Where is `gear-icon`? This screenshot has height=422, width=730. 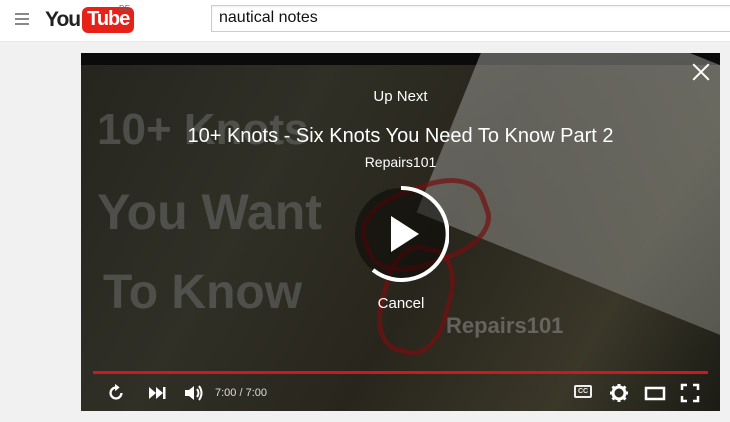
gear-icon is located at coordinates (619, 393).